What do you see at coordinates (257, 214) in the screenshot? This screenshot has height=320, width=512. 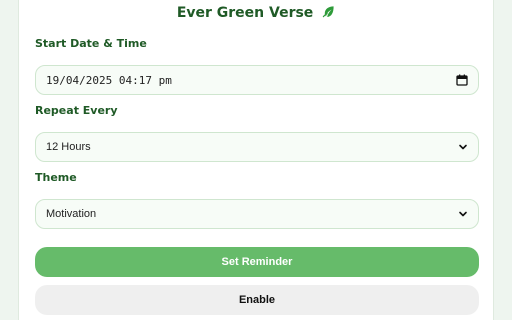 I see `theme-select: Motivation` at bounding box center [257, 214].